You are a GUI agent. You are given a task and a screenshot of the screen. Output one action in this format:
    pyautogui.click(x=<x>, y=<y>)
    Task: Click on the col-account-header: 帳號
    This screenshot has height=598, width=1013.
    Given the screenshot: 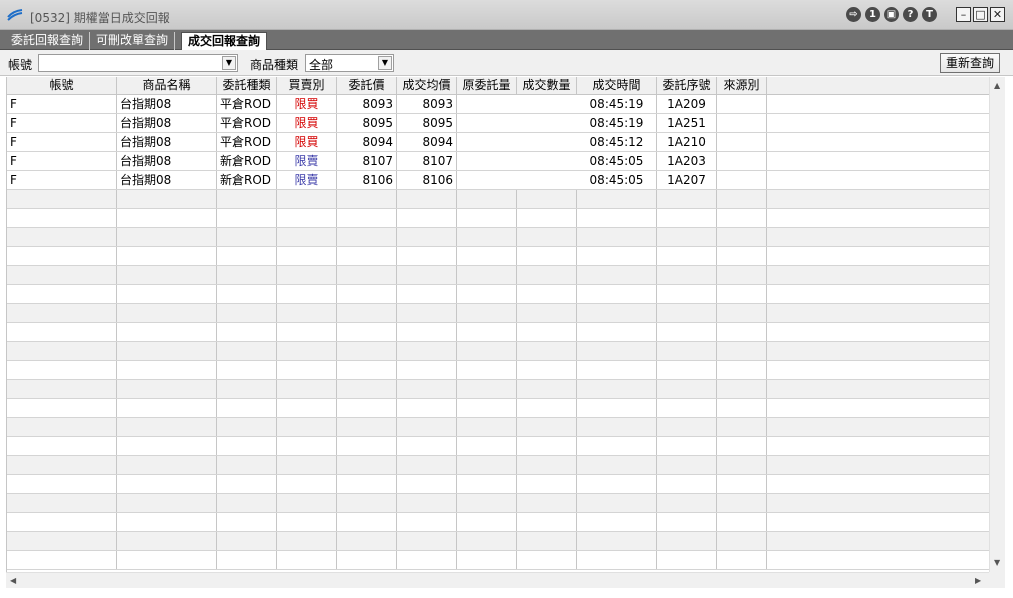 What is the action you would take?
    pyautogui.click(x=62, y=86)
    